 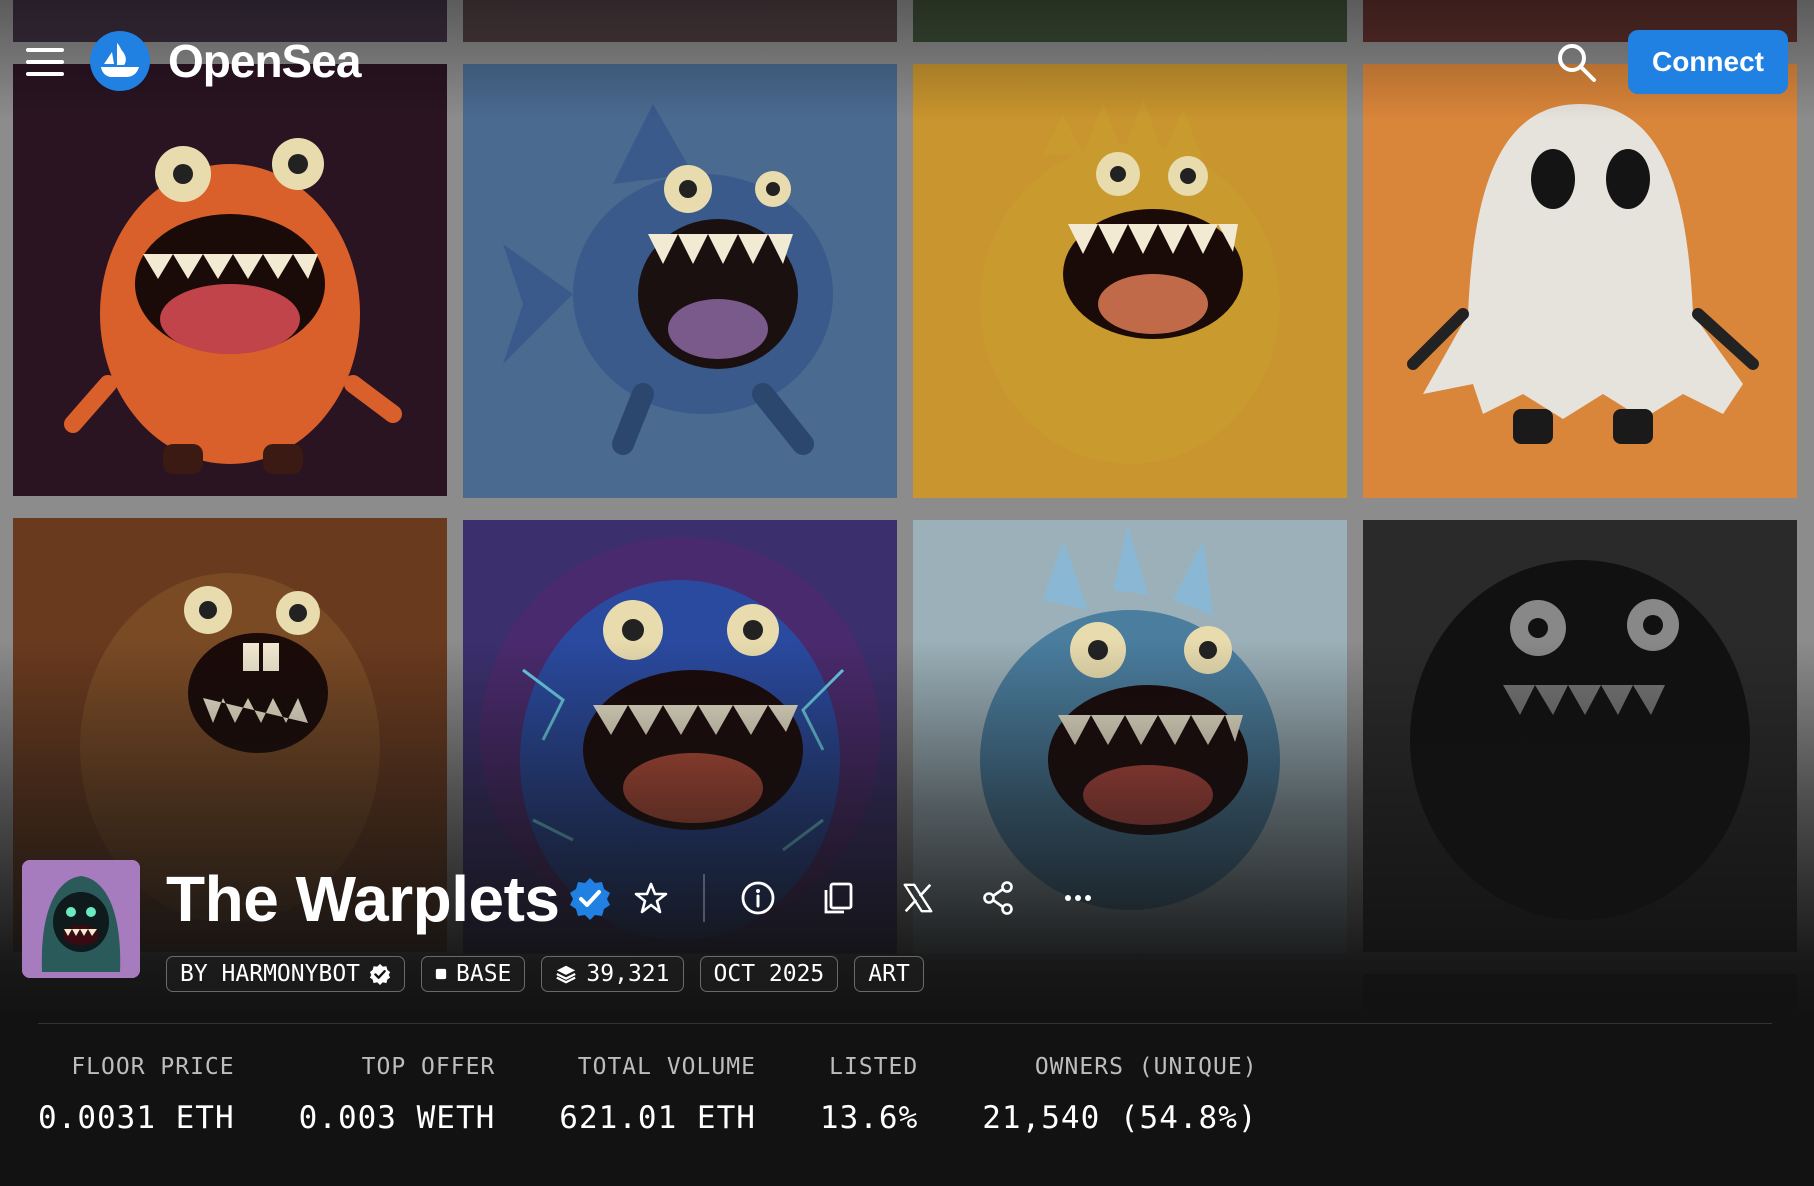 I want to click on date-tag: OCT 2025, so click(x=769, y=974).